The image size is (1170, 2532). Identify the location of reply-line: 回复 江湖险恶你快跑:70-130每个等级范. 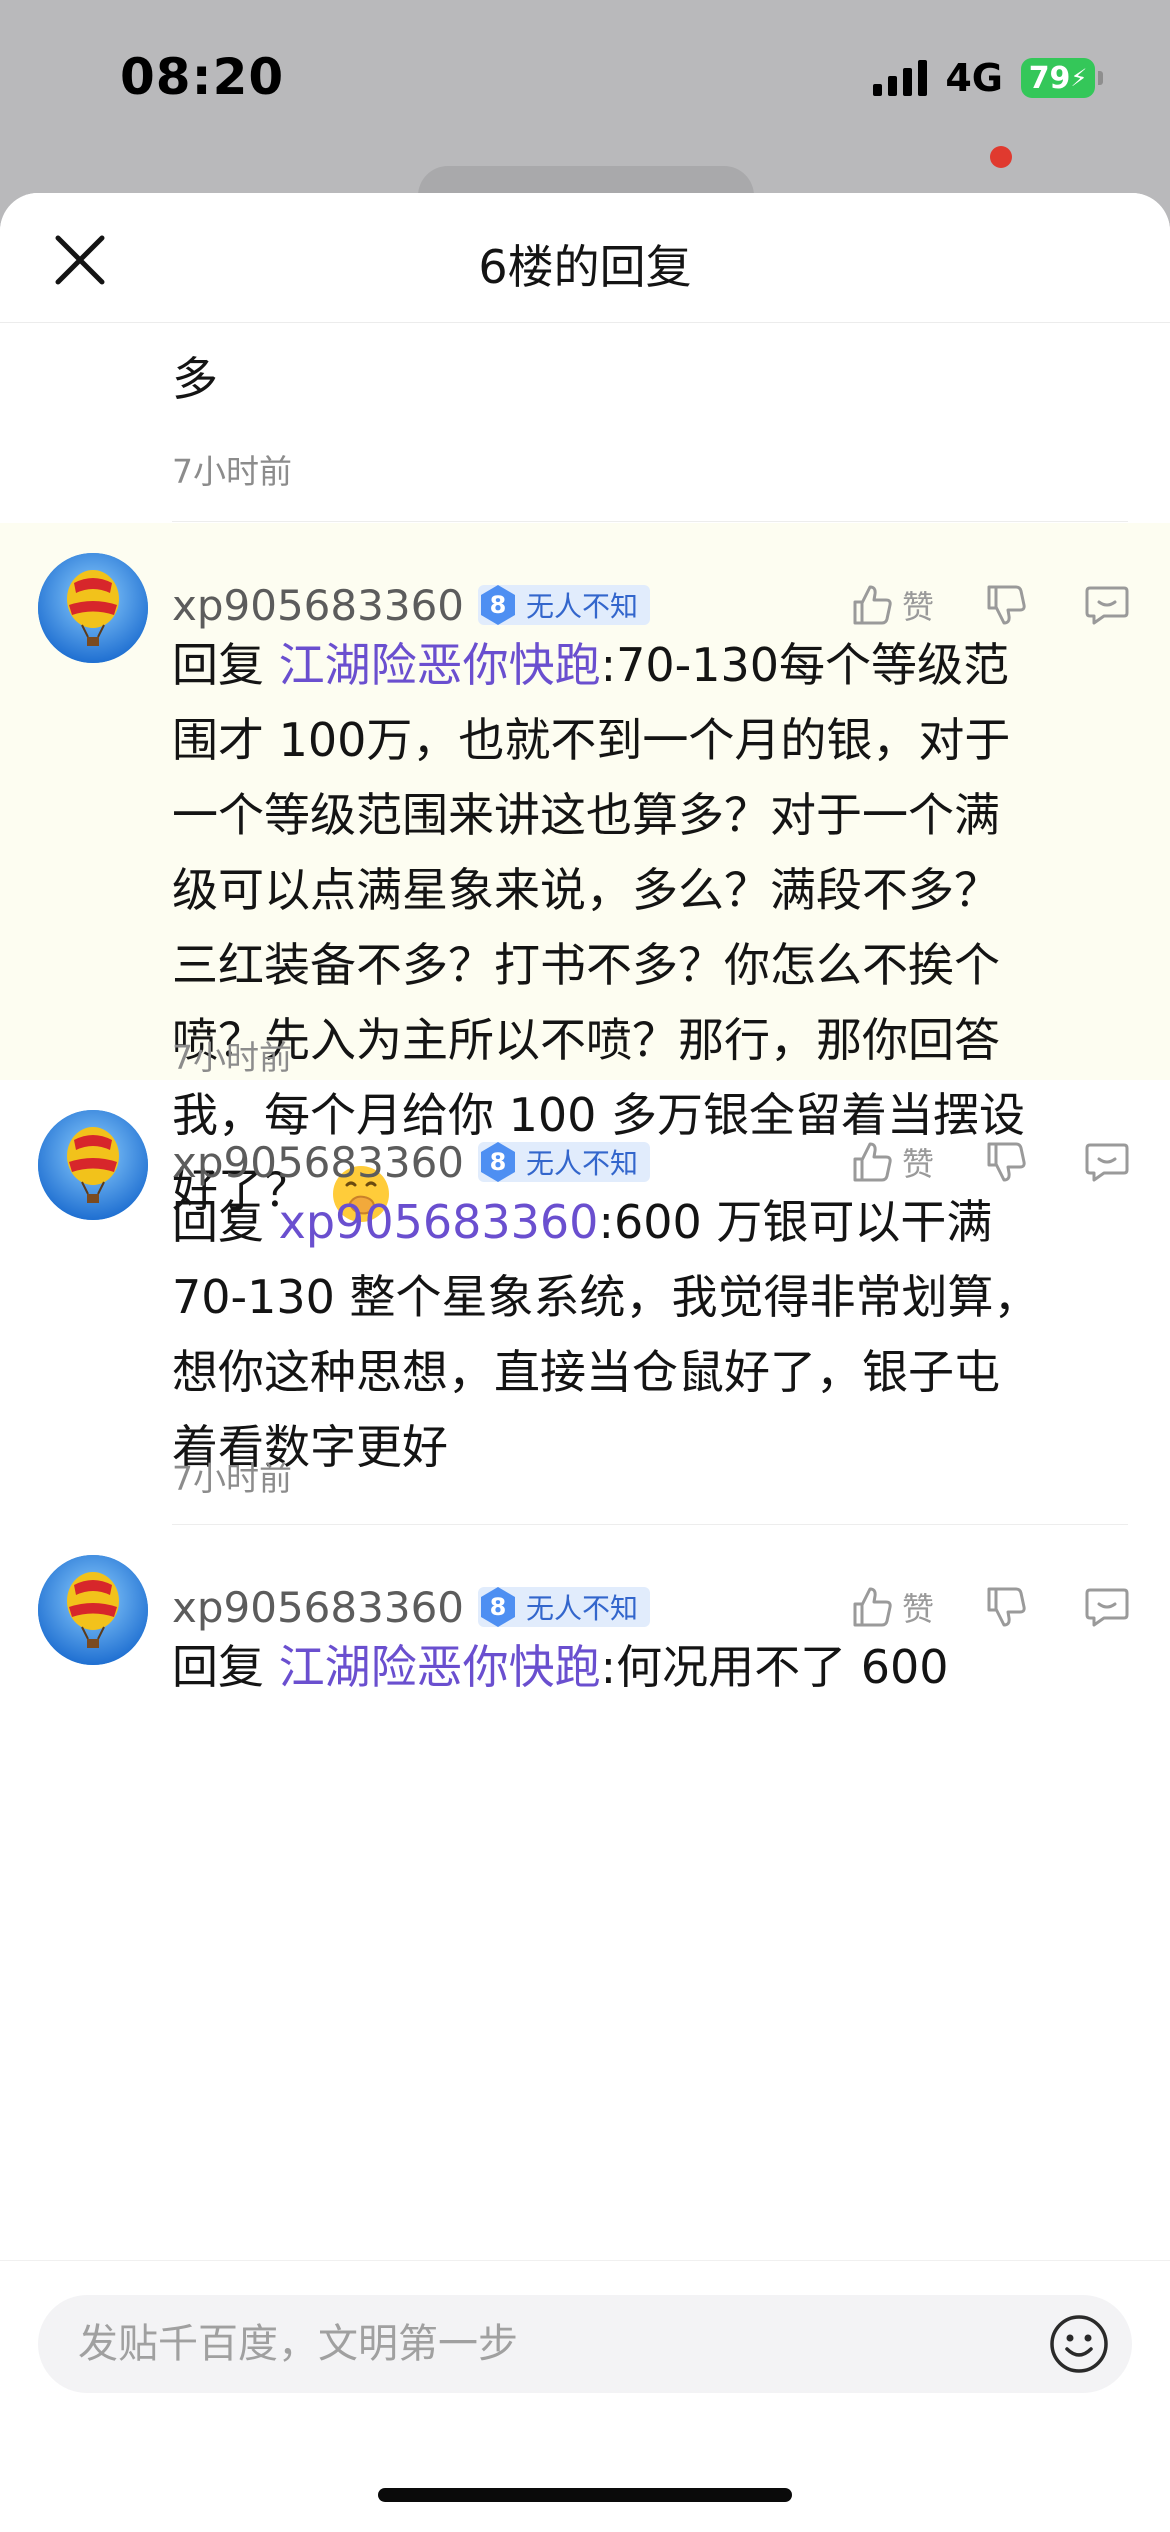
(642, 665).